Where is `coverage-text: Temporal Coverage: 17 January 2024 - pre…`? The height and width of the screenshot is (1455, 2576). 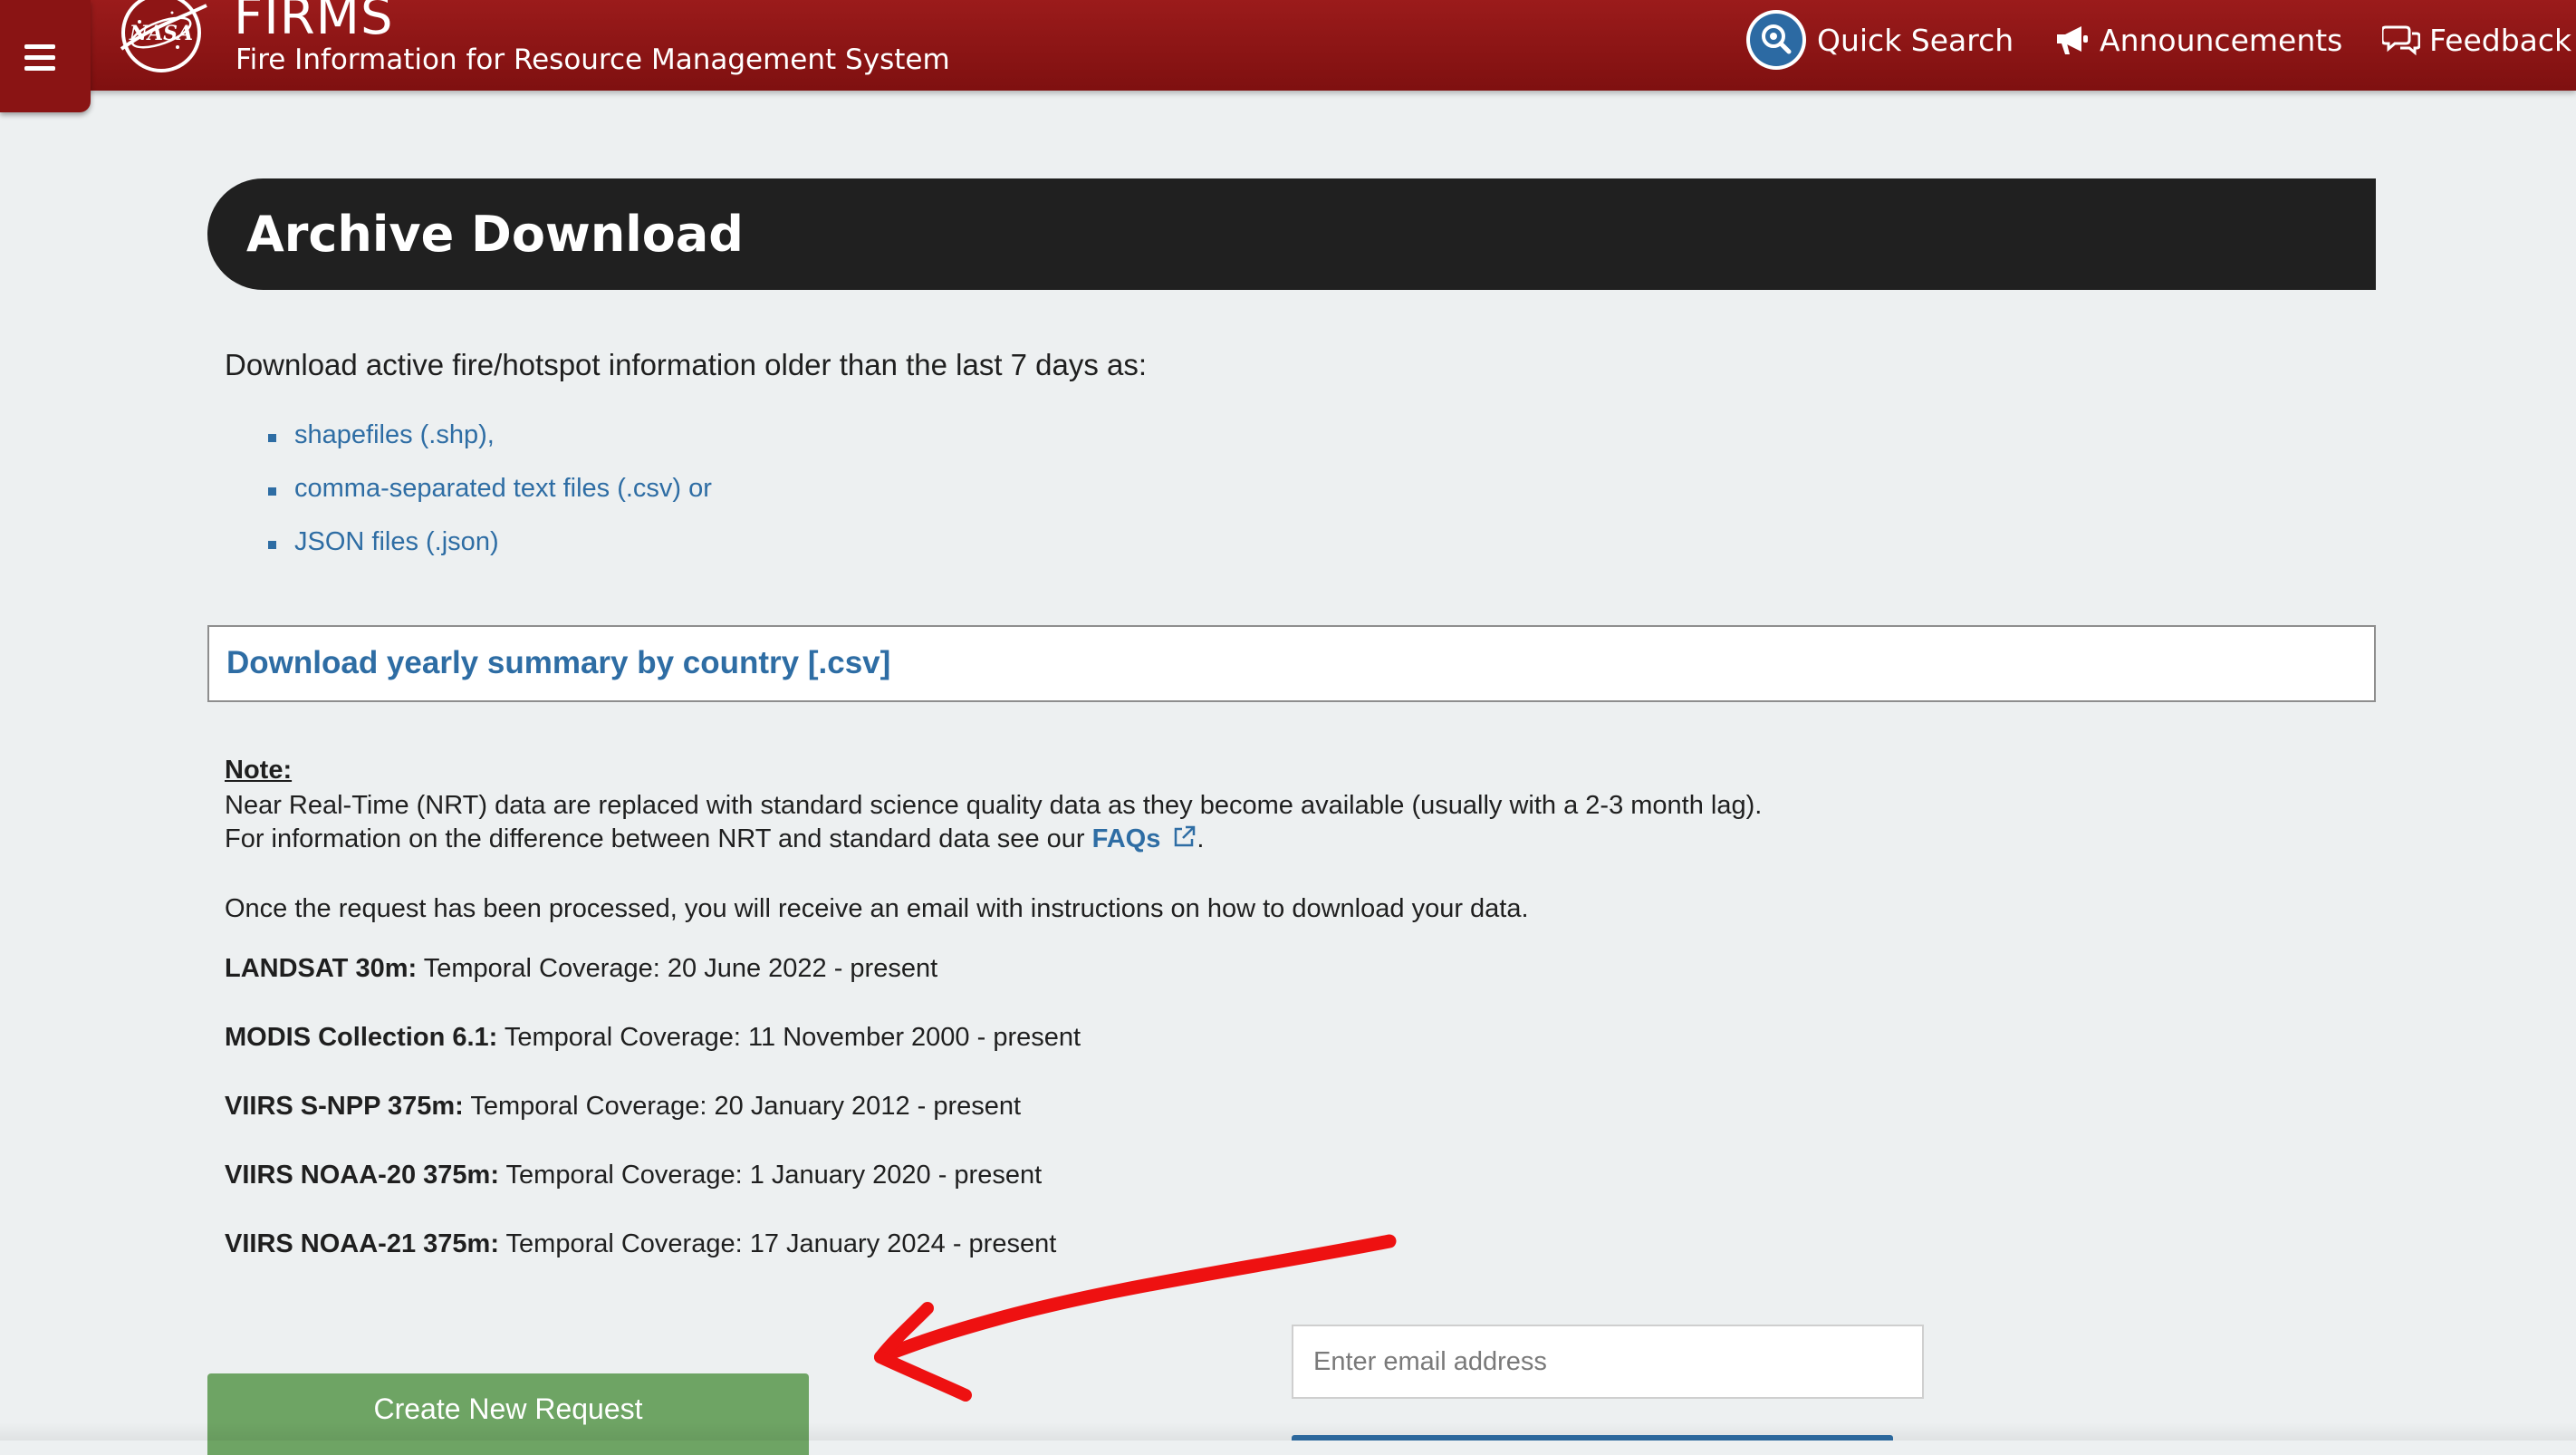
coverage-text: Temporal Coverage: 17 January 2024 - pre… is located at coordinates (778, 1243).